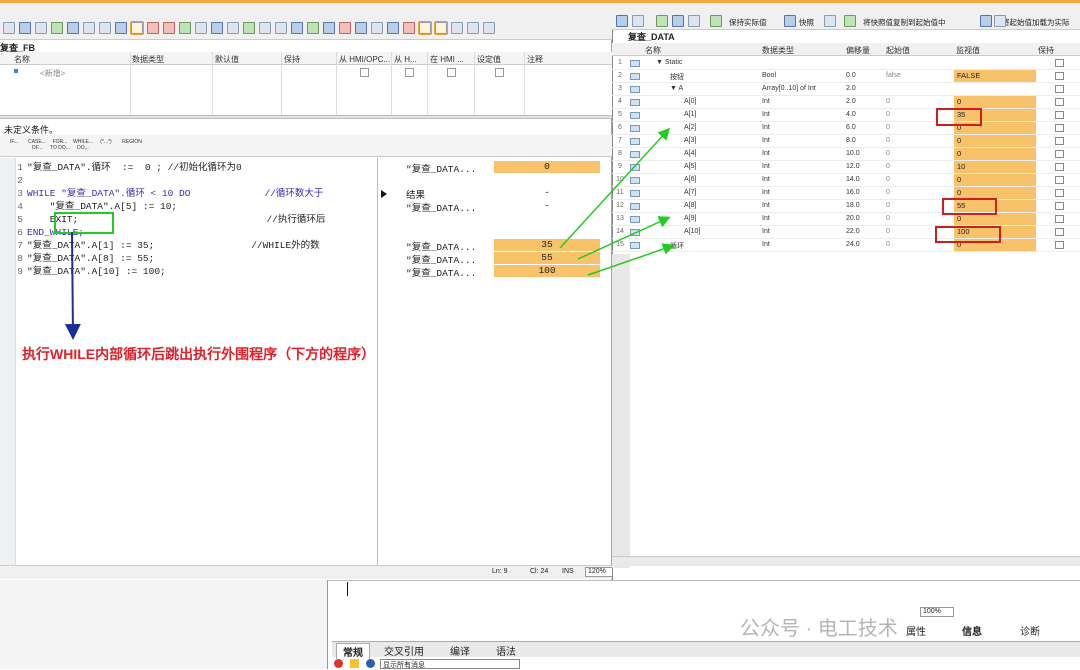 This screenshot has width=1080, height=670. Describe the element at coordinates (968, 234) in the screenshot. I see `red-box-a10` at that location.